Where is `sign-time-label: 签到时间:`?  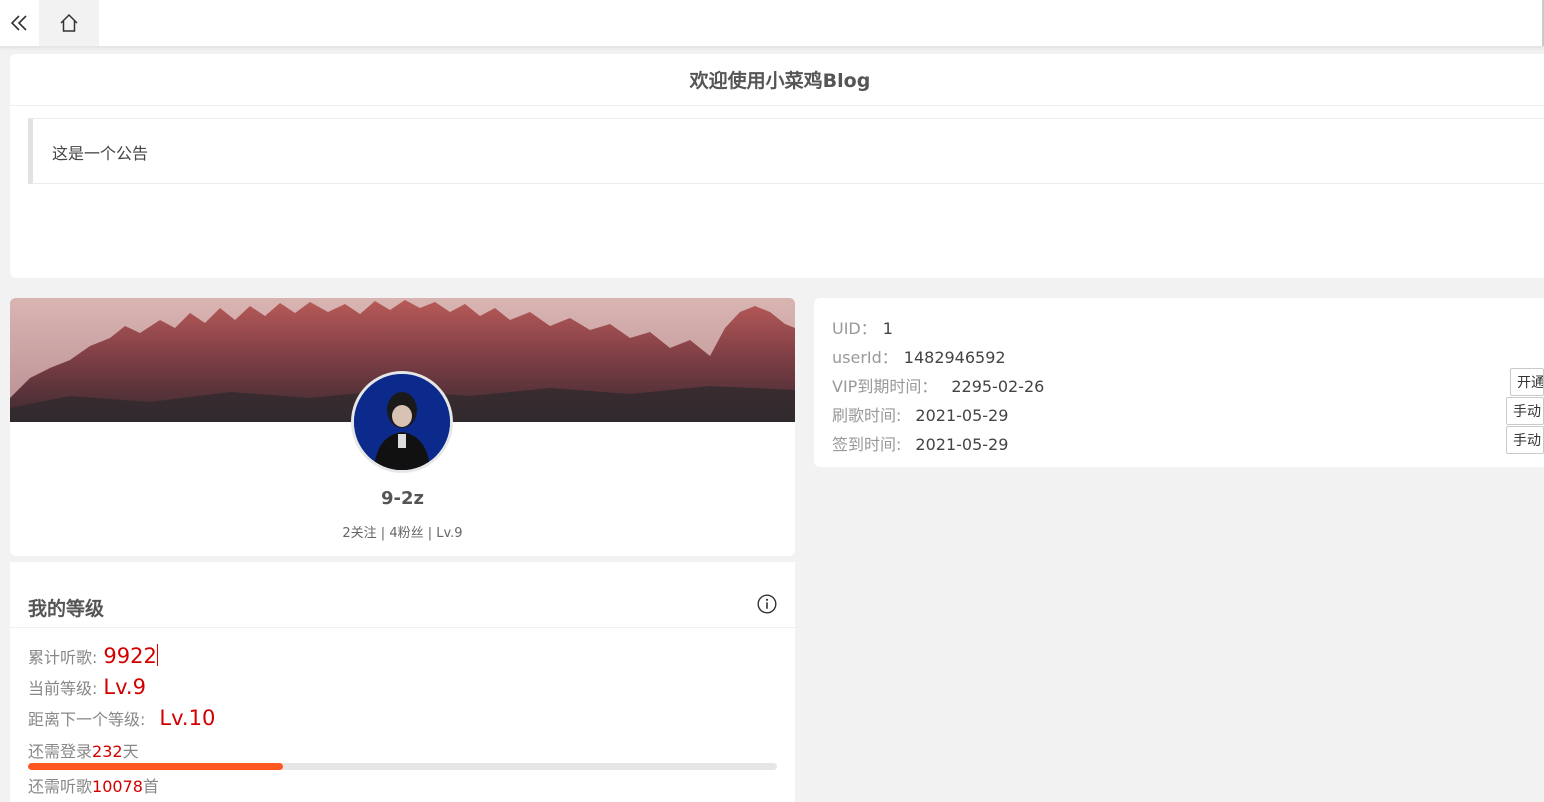 sign-time-label: 签到时间: is located at coordinates (867, 444).